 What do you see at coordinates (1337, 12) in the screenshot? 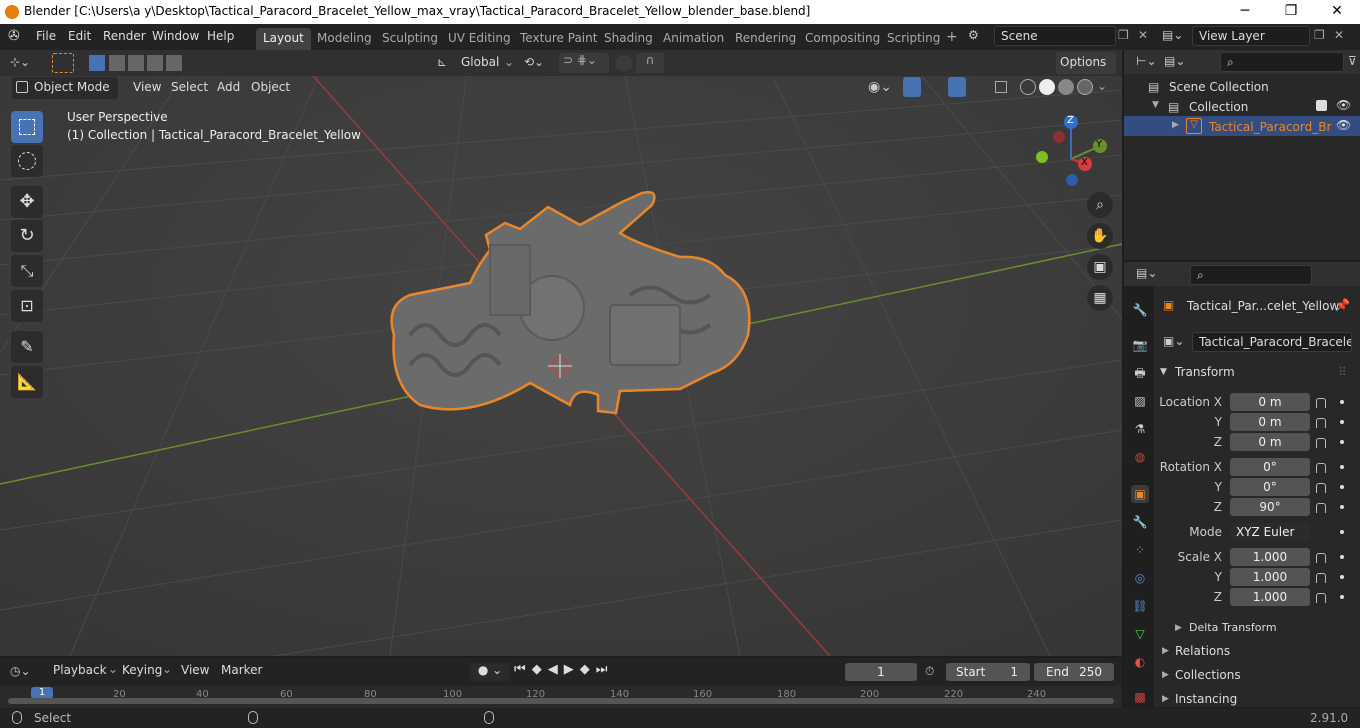
I see `close-window-button: ✕` at bounding box center [1337, 12].